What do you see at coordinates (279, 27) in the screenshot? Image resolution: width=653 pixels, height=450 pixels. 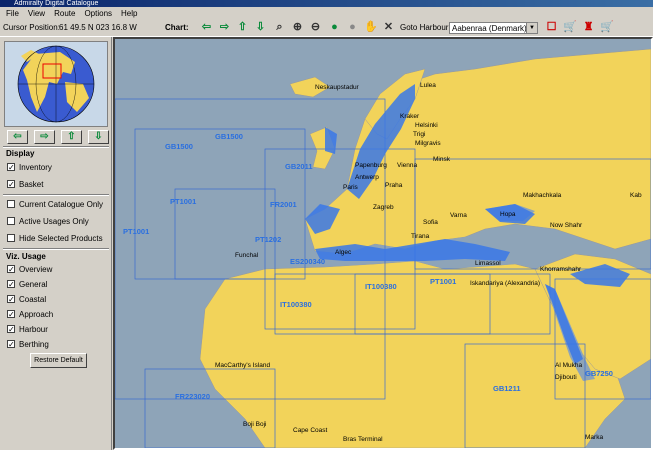 I see `zoom-icon: ⌕` at bounding box center [279, 27].